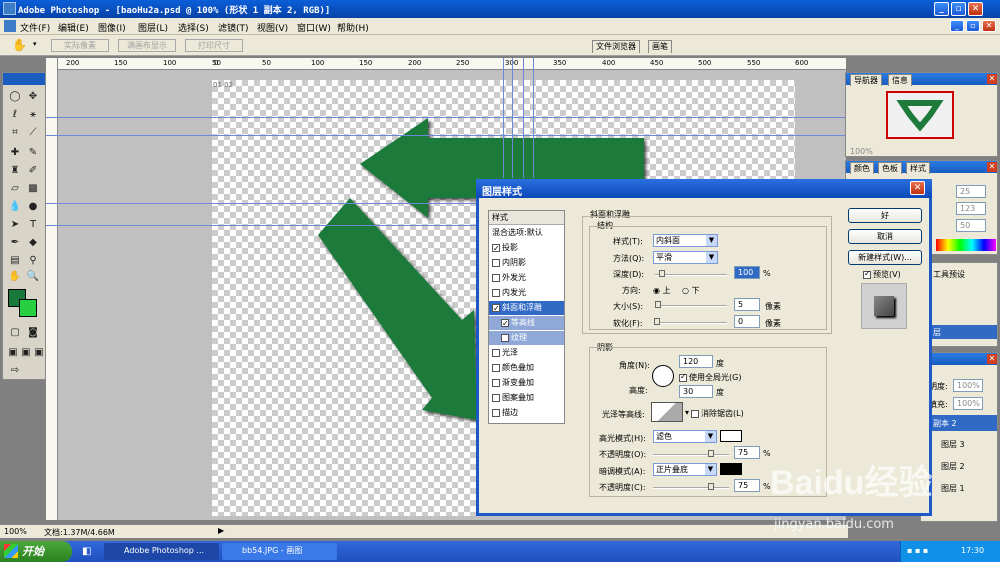 The image size is (1000, 562). What do you see at coordinates (526, 323) in the screenshot?
I see `style-contour: 等高线` at bounding box center [526, 323].